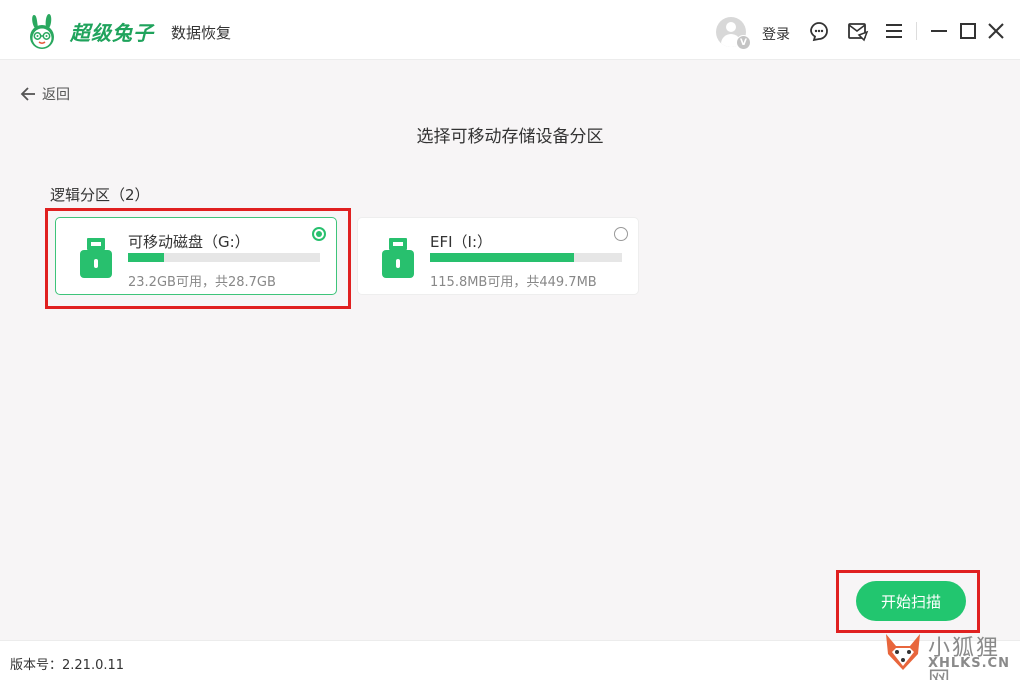 This screenshot has width=1020, height=680. I want to click on arrow-left-icon, so click(27, 94).